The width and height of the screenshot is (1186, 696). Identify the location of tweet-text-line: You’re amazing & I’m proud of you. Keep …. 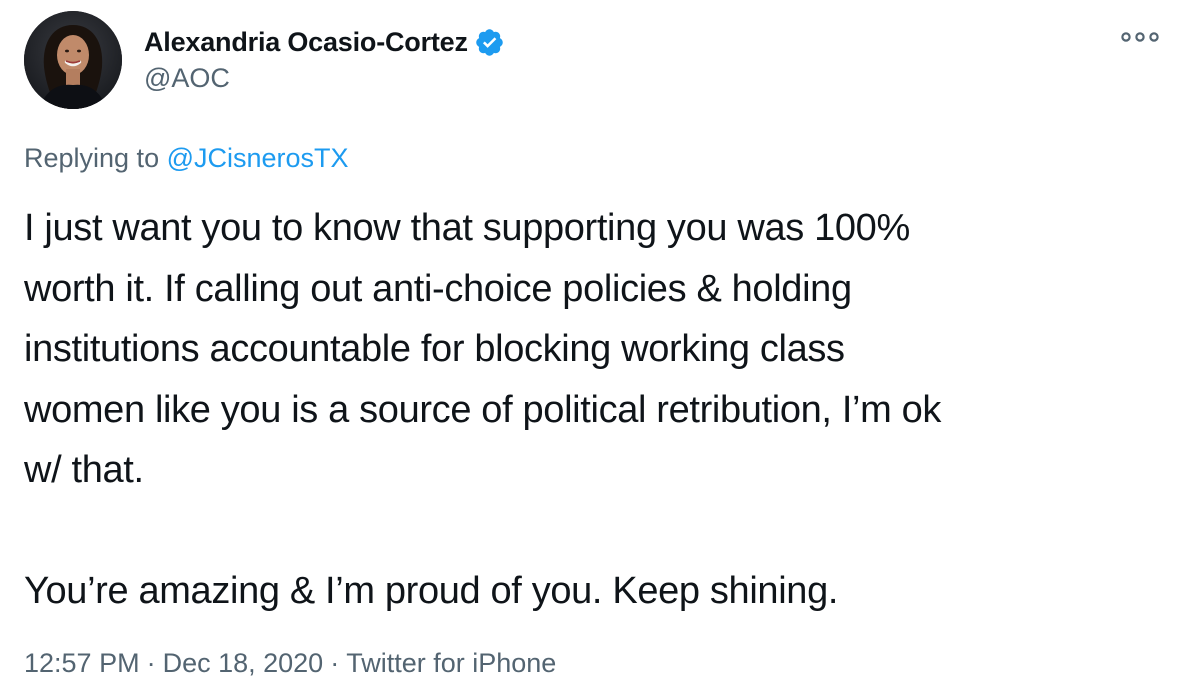
(431, 591).